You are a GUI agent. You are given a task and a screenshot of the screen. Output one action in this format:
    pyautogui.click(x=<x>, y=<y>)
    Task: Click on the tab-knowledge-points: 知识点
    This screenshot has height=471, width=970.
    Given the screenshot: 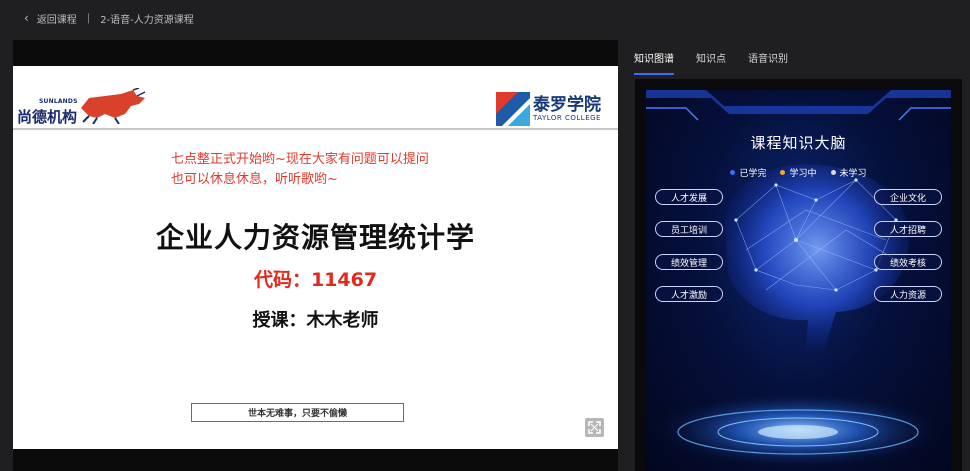 What is the action you would take?
    pyautogui.click(x=711, y=62)
    